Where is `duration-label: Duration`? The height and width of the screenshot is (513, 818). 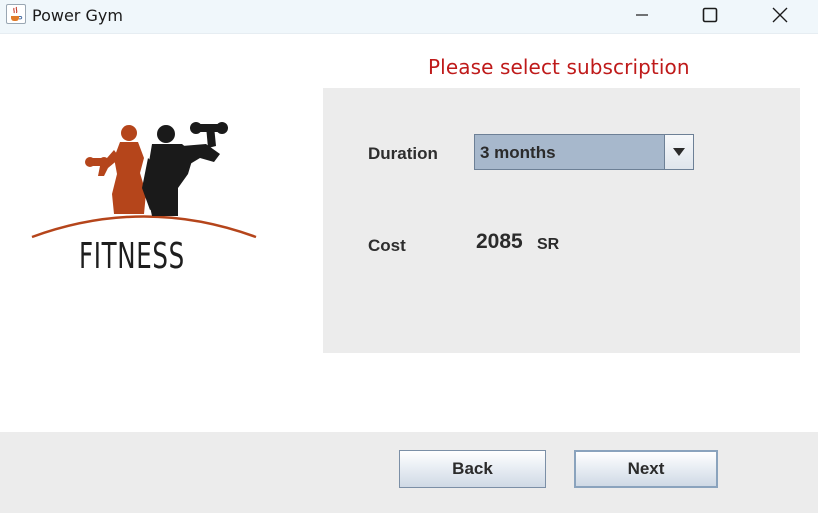 duration-label: Duration is located at coordinates (403, 153).